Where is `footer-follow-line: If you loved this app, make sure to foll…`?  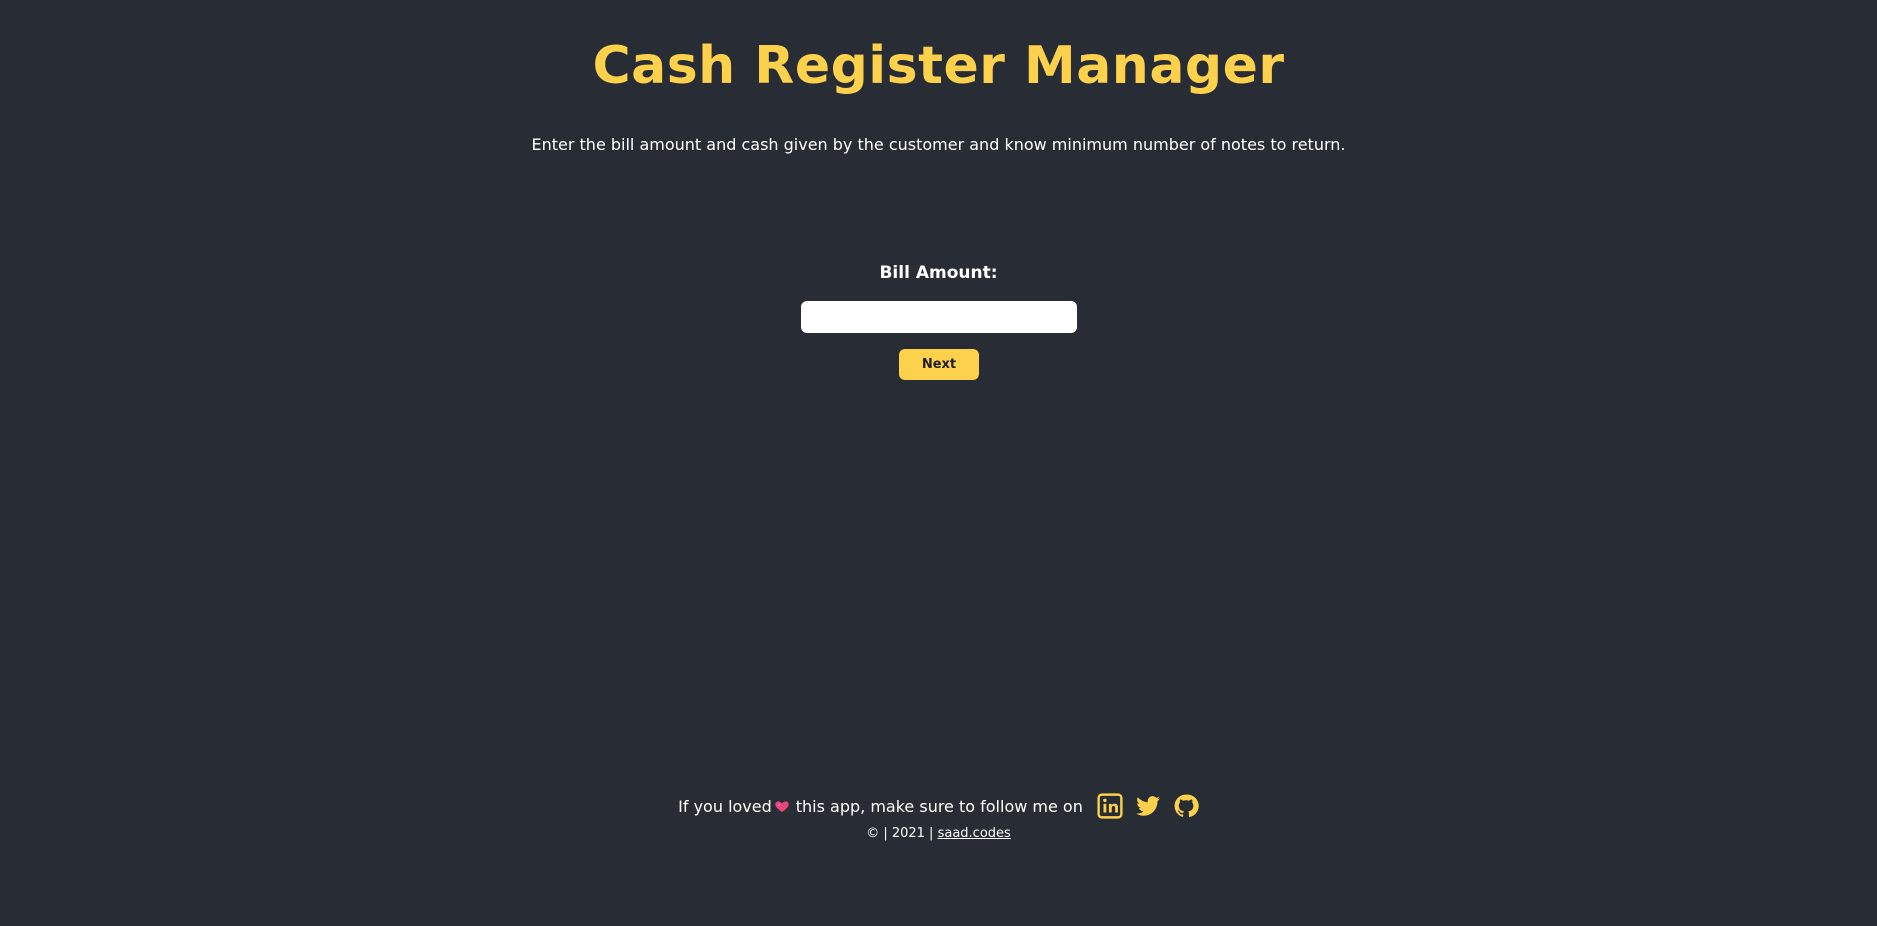
footer-follow-line: If you loved this app, make sure to foll… is located at coordinates (938, 806).